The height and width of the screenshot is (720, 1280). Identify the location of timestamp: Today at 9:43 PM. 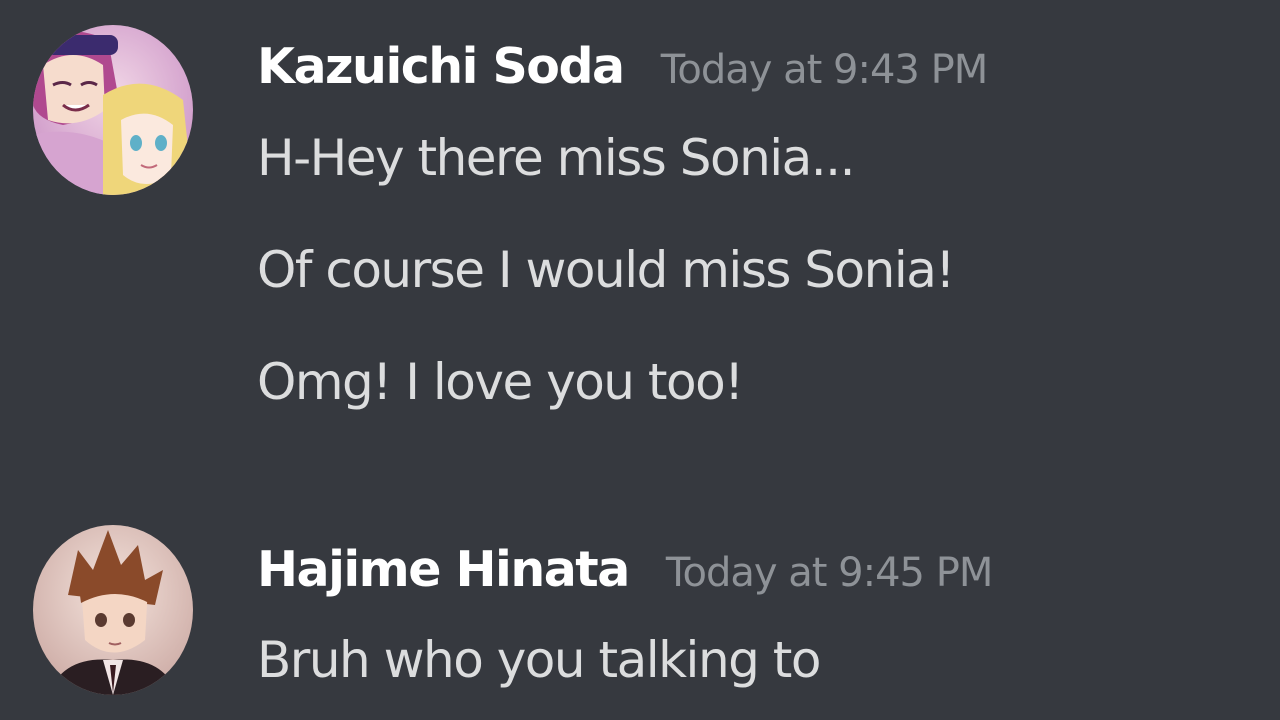
(824, 70).